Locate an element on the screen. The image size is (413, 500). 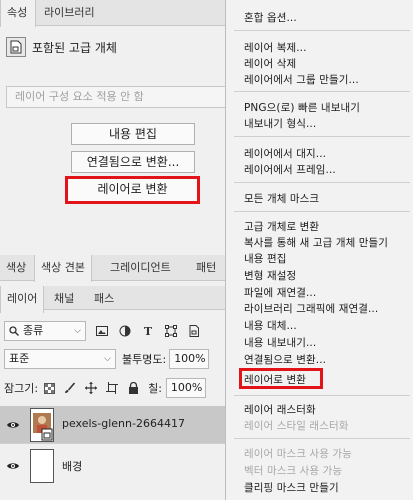
layer-name: pexels-glenn-2664417 is located at coordinates (123, 423).